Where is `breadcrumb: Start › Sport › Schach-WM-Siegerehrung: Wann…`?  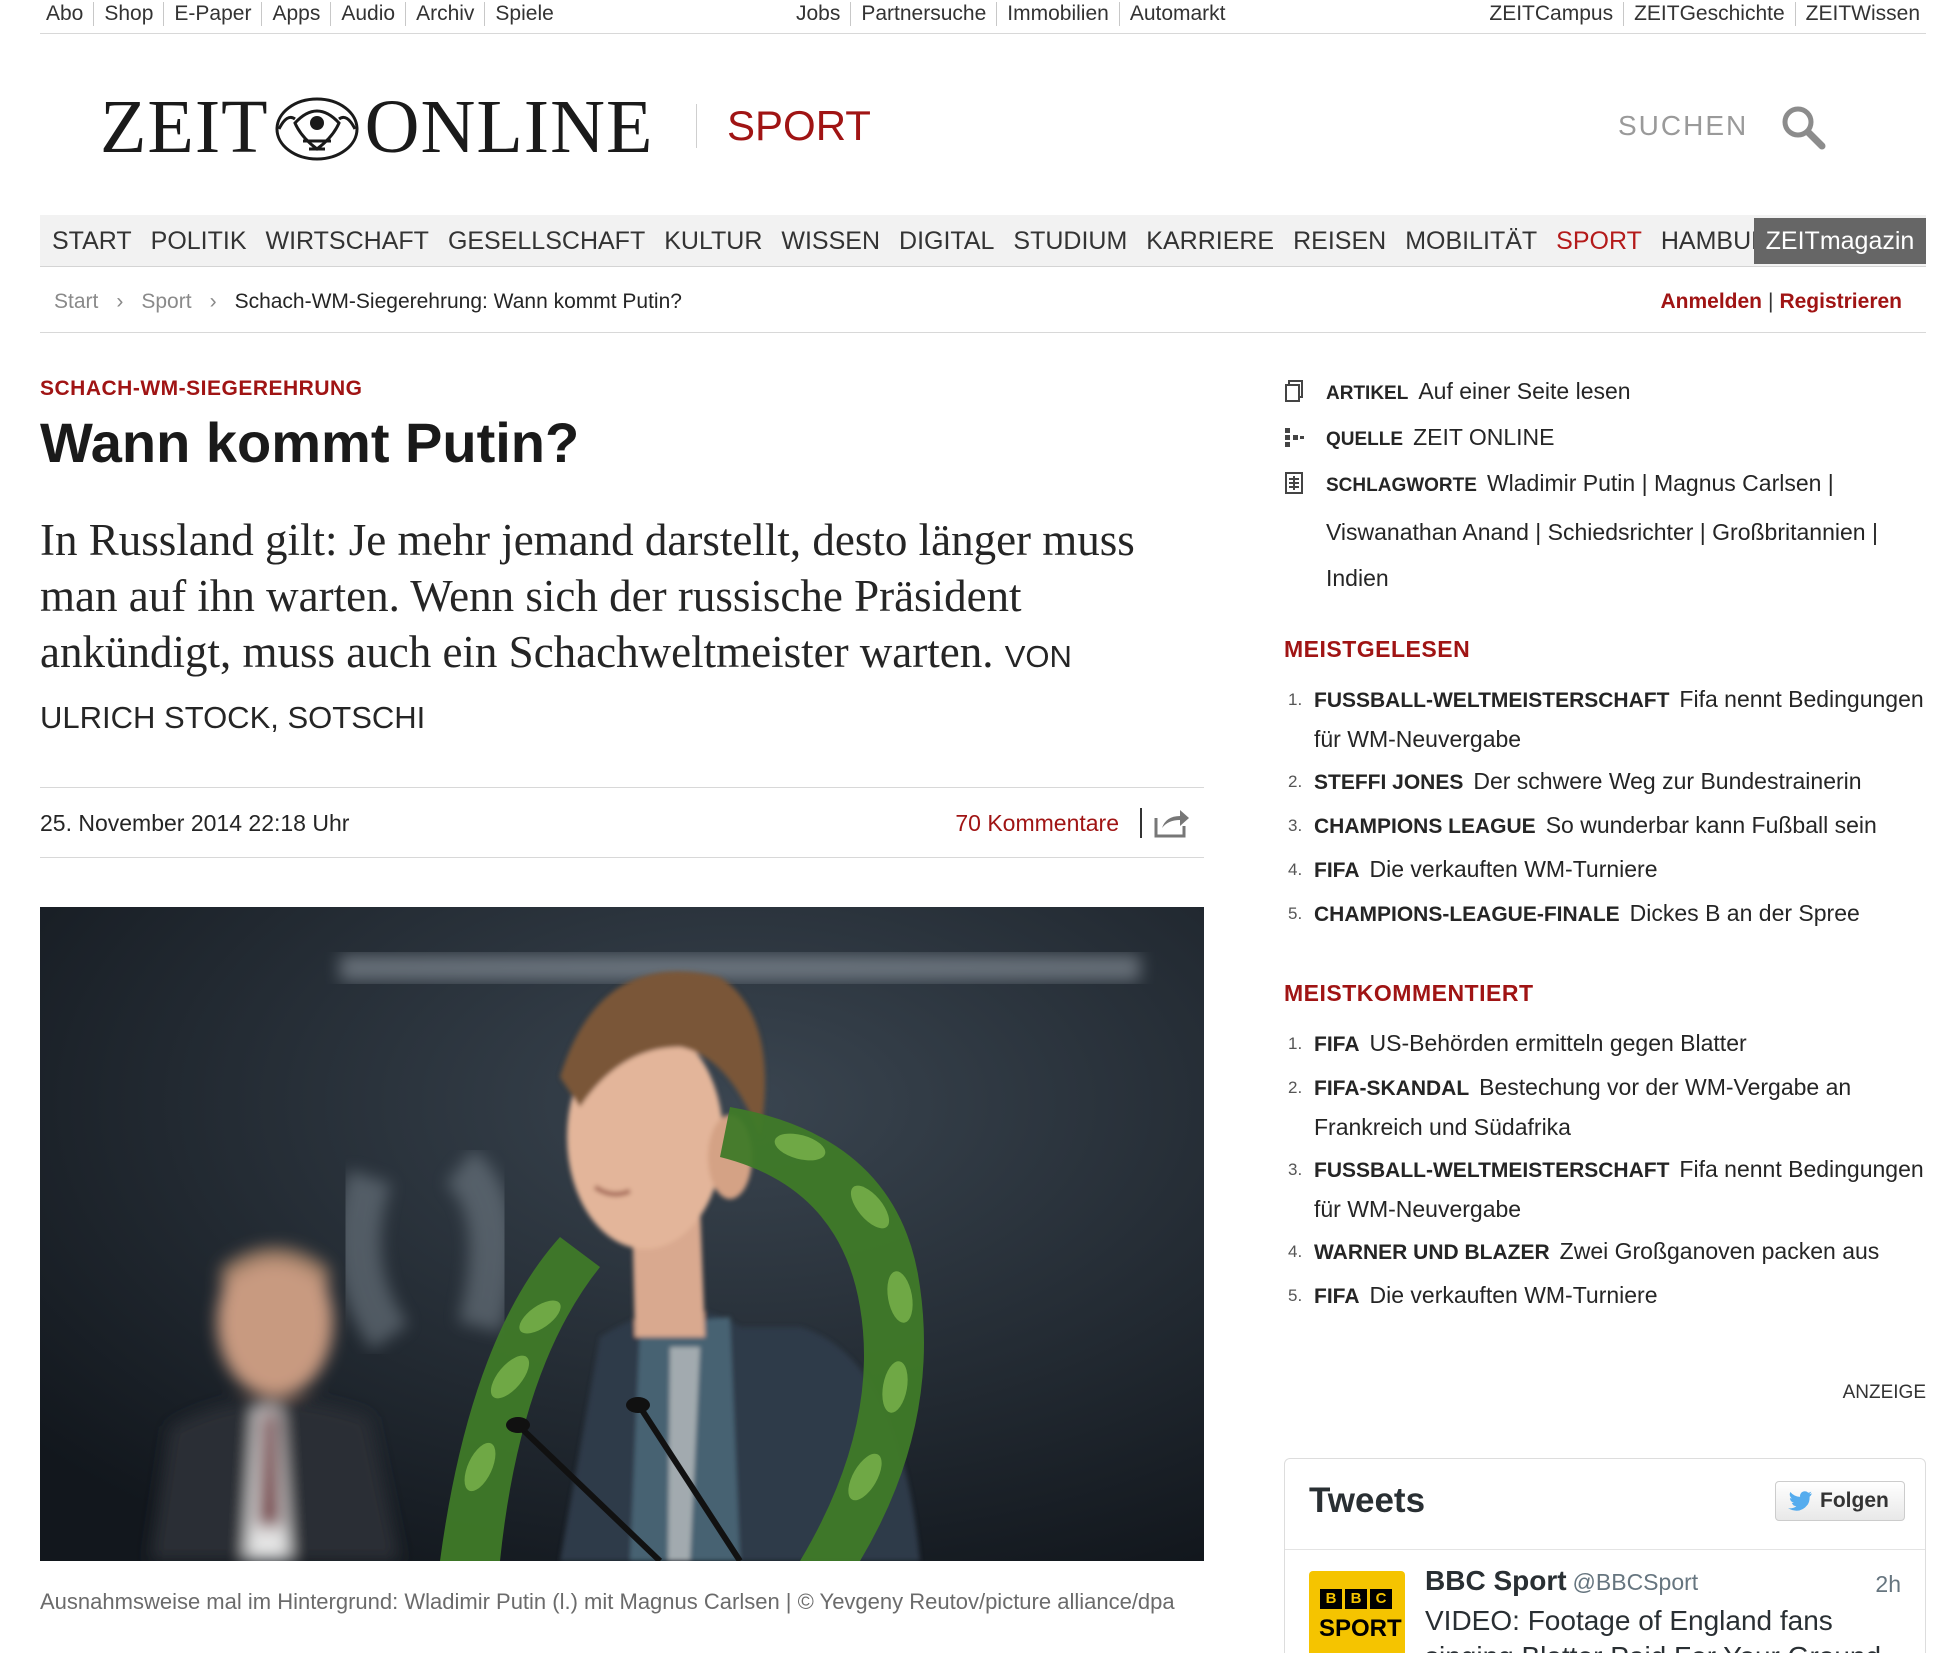 breadcrumb: Start › Sport › Schach-WM-Siegerehrung: Wann… is located at coordinates (368, 302).